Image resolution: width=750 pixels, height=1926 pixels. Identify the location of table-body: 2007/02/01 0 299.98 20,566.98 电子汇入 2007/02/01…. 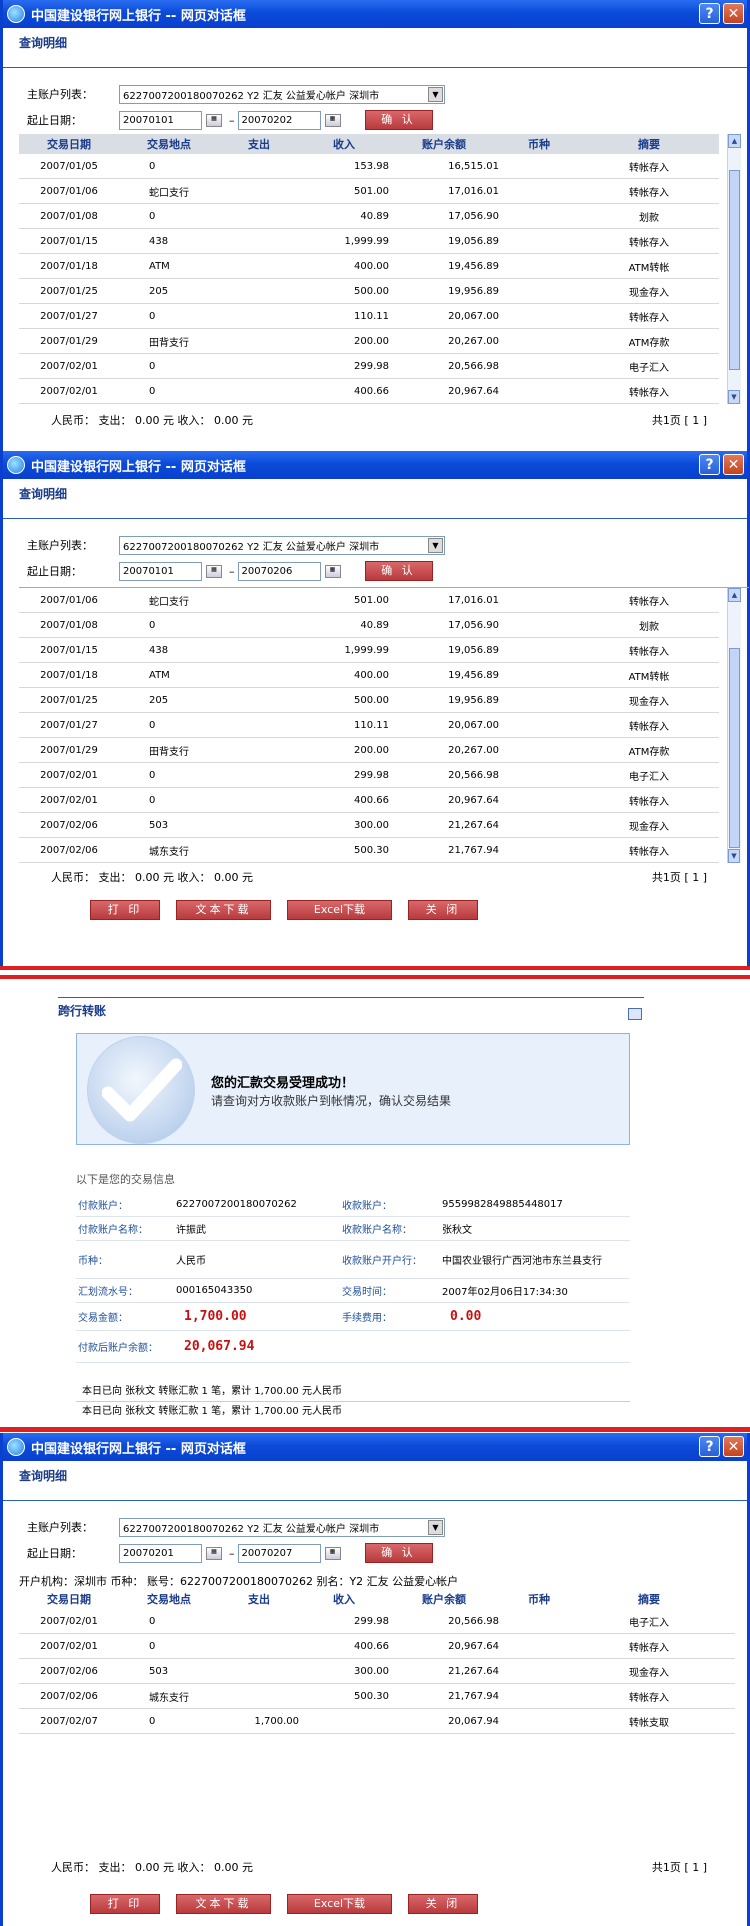
(384, 1671).